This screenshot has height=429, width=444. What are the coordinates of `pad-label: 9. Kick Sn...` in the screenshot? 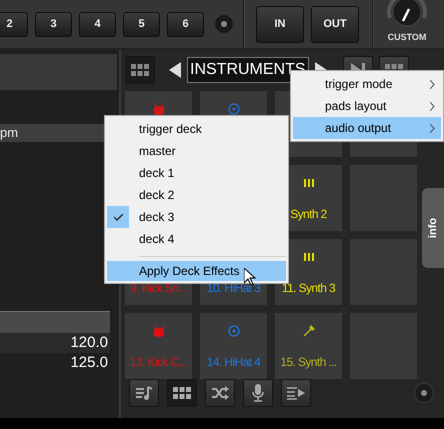 It's located at (158, 287).